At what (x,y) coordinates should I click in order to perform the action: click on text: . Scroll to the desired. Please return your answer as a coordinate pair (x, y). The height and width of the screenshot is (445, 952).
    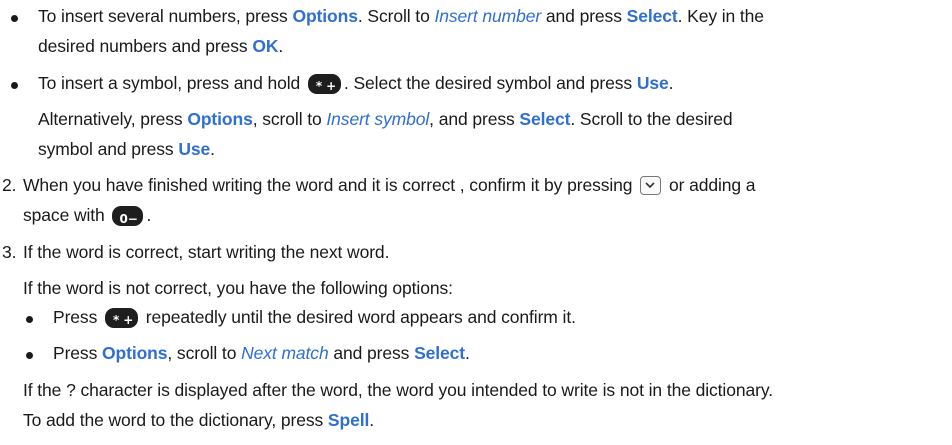
    Looking at the image, I should click on (651, 119).